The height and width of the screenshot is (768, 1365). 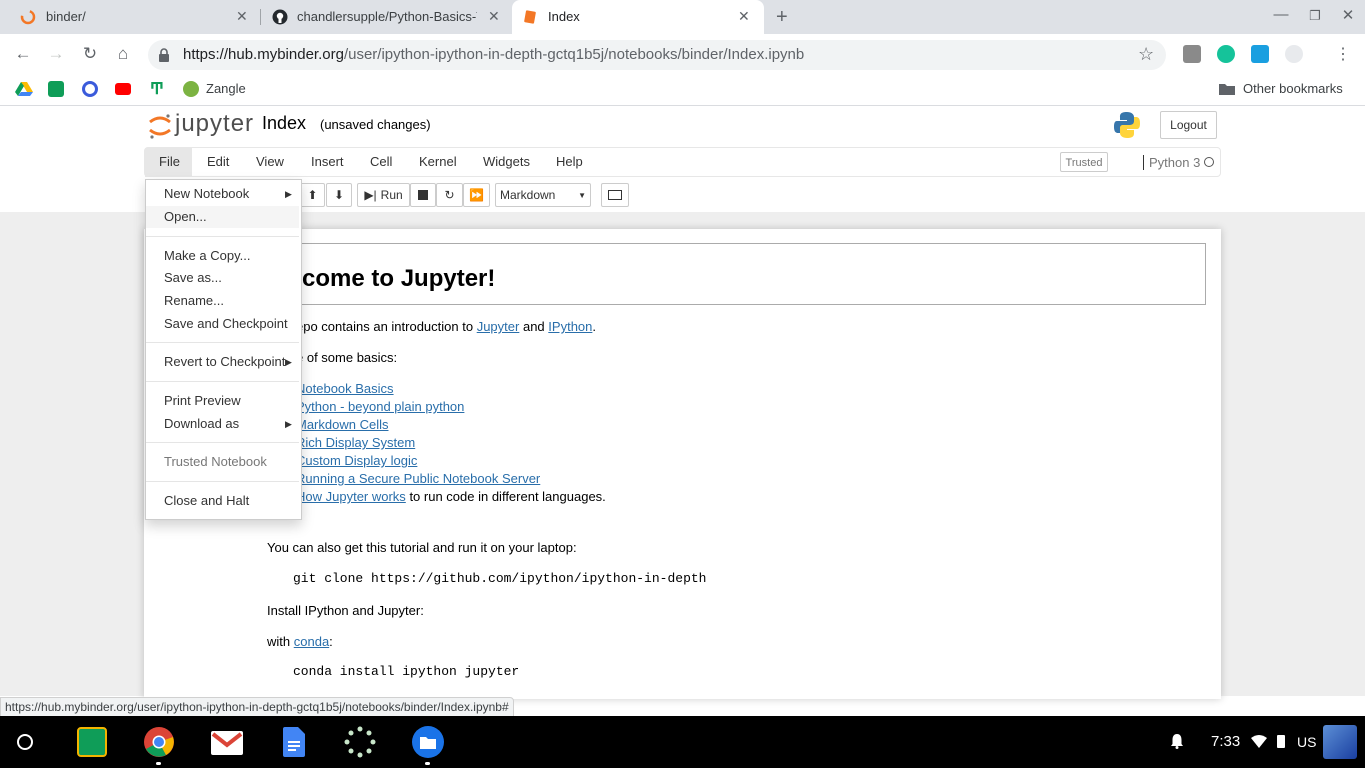 What do you see at coordinates (1174, 162) in the screenshot?
I see `kernel-name: Python 3` at bounding box center [1174, 162].